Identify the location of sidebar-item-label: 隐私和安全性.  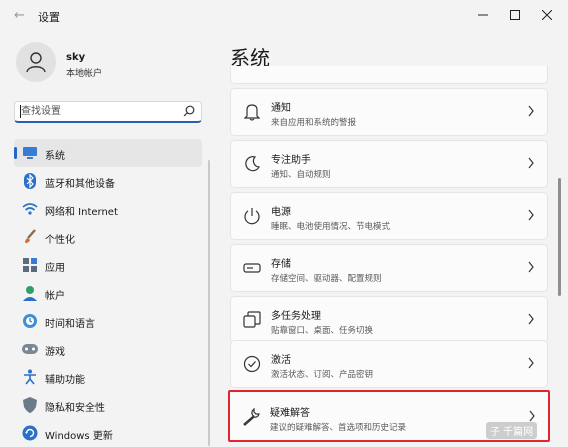
(75, 408).